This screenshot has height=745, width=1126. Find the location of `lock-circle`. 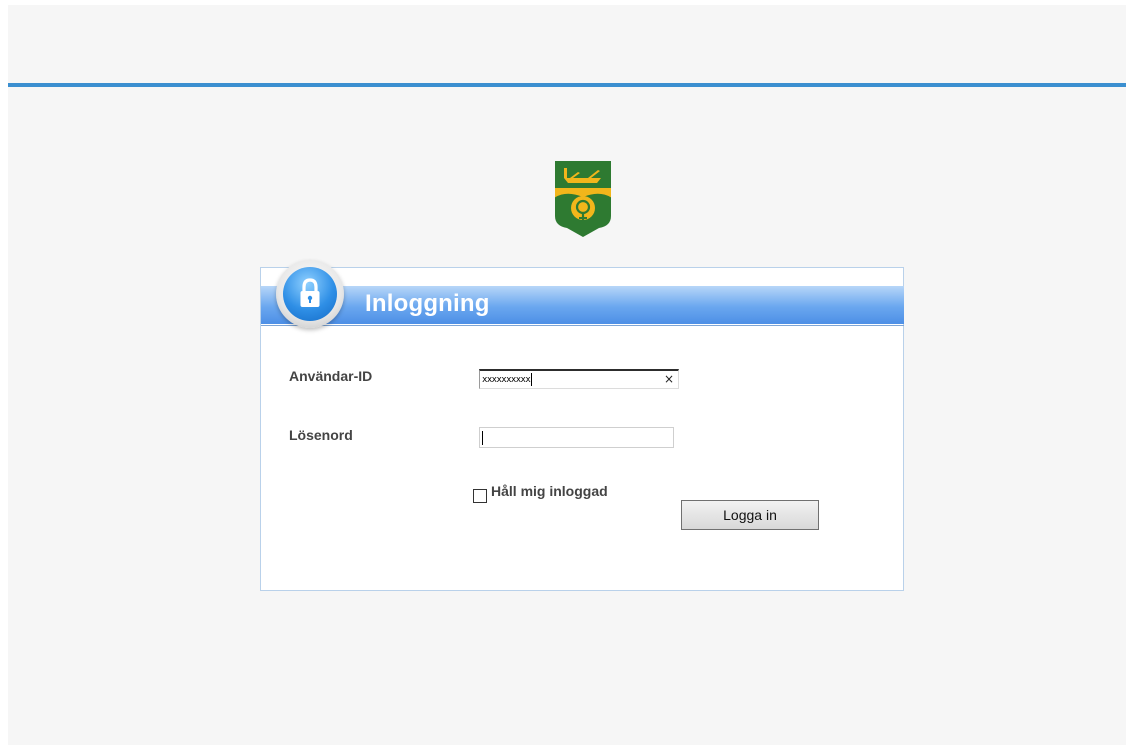

lock-circle is located at coordinates (310, 294).